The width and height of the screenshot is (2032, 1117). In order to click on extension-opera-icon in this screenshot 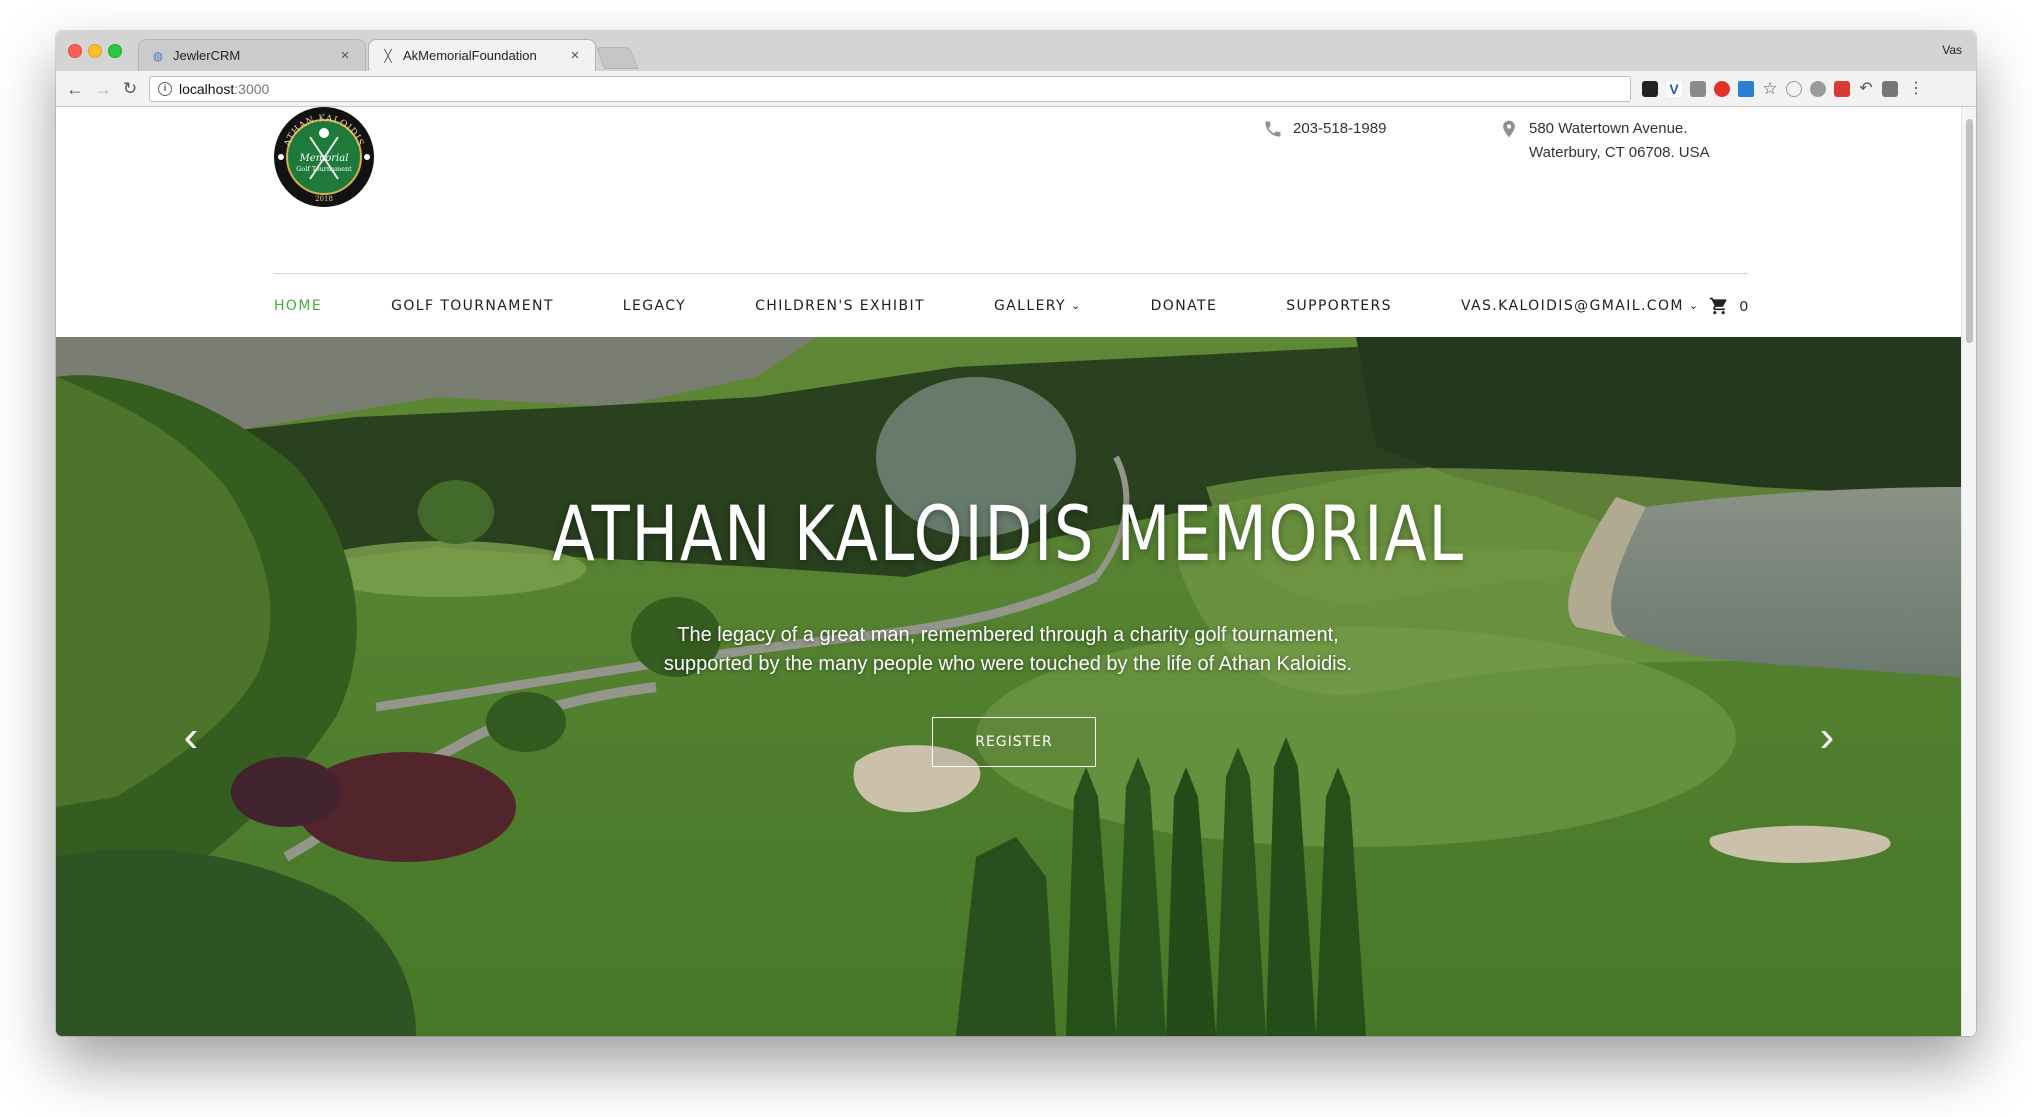, I will do `click(1722, 89)`.